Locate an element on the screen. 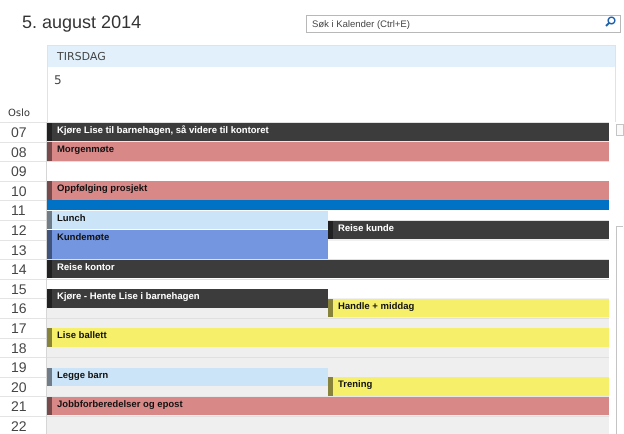  calendar-event: Lise ballett is located at coordinates (328, 337).